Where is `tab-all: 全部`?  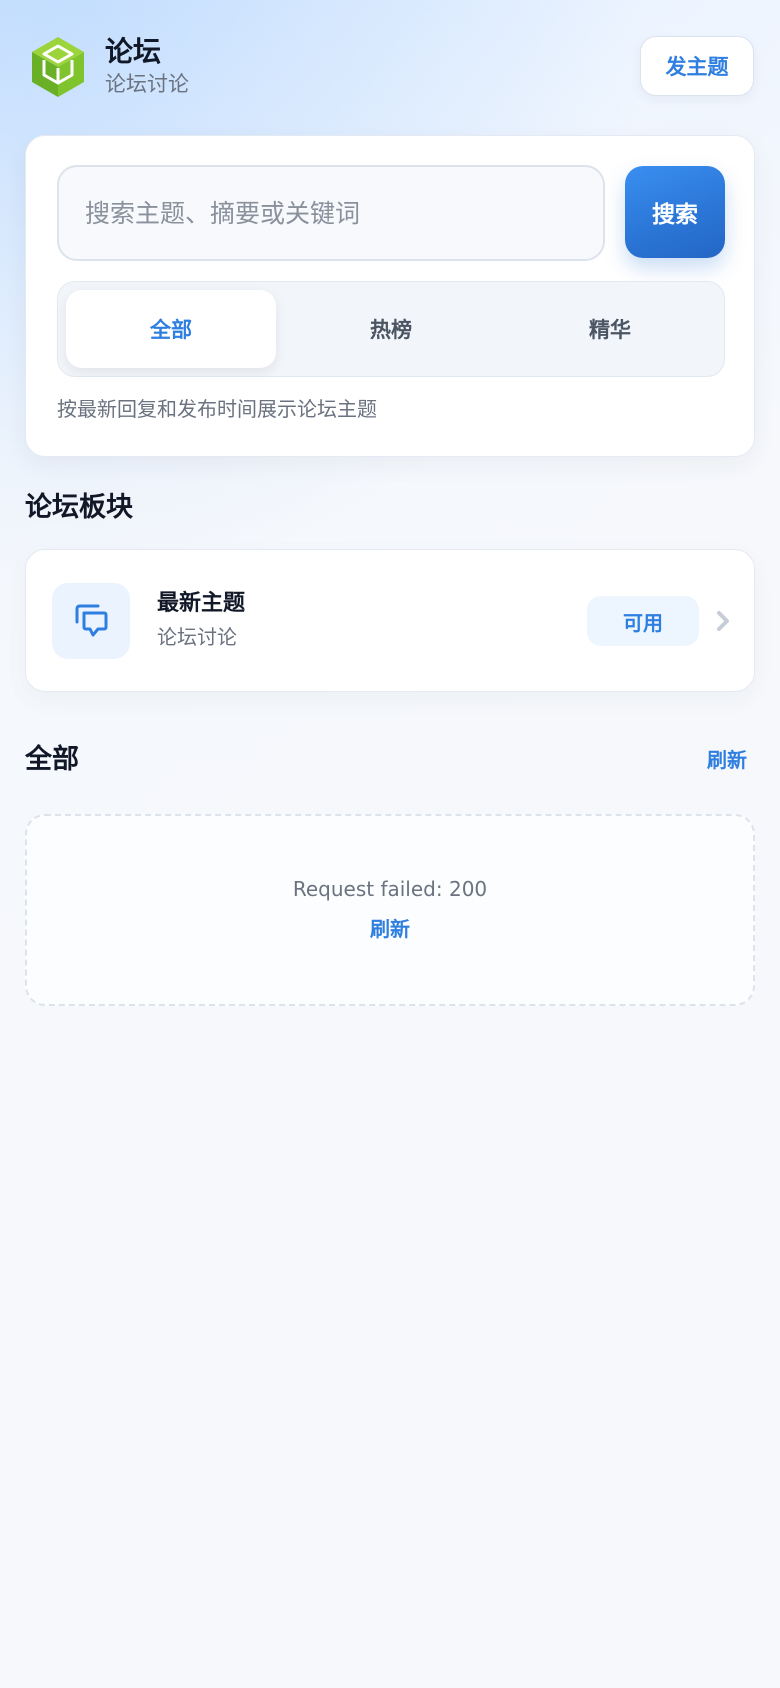 tab-all: 全部 is located at coordinates (171, 329).